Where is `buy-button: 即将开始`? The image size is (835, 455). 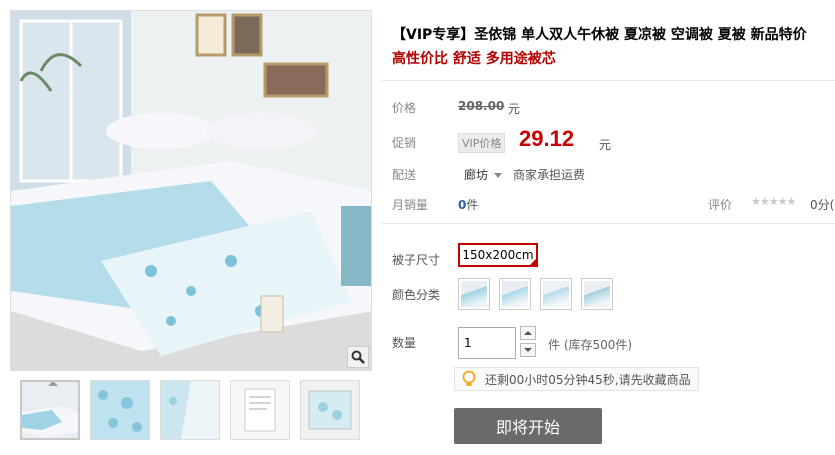 buy-button: 即将开始 is located at coordinates (528, 426).